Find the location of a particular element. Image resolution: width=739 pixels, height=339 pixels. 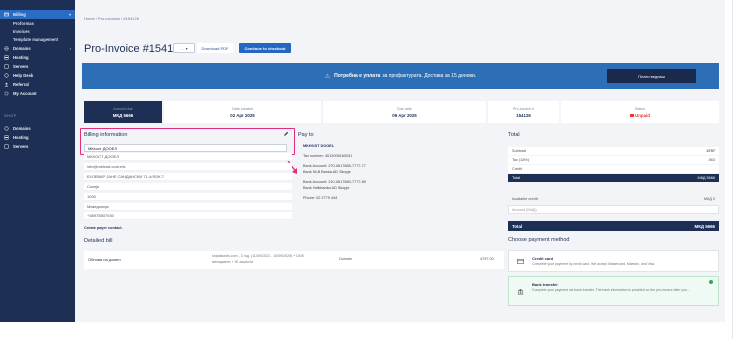

stat-label: Date created is located at coordinates (242, 108).